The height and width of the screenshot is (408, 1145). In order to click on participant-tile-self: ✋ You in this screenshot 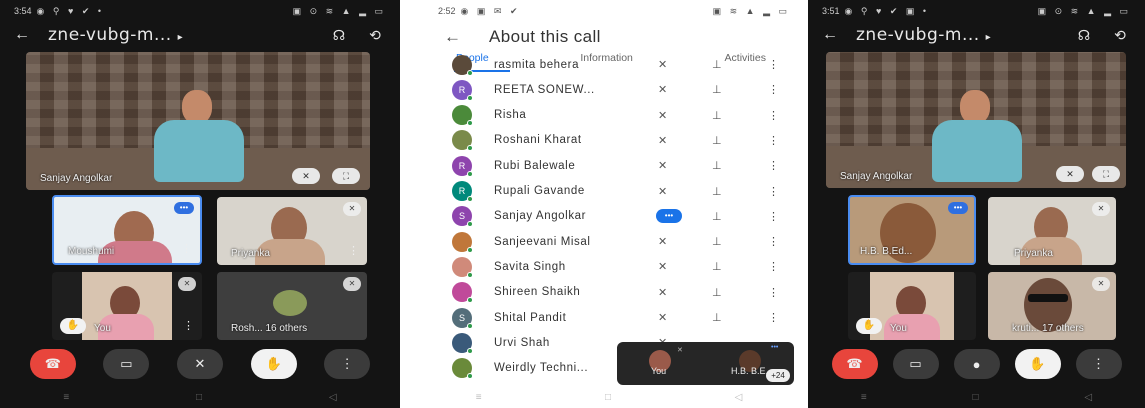, I will do `click(912, 306)`.